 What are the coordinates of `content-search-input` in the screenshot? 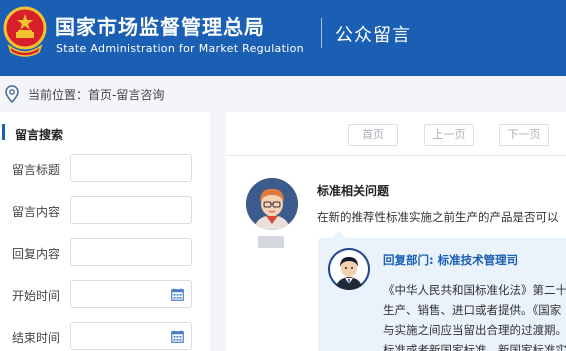 It's located at (131, 210).